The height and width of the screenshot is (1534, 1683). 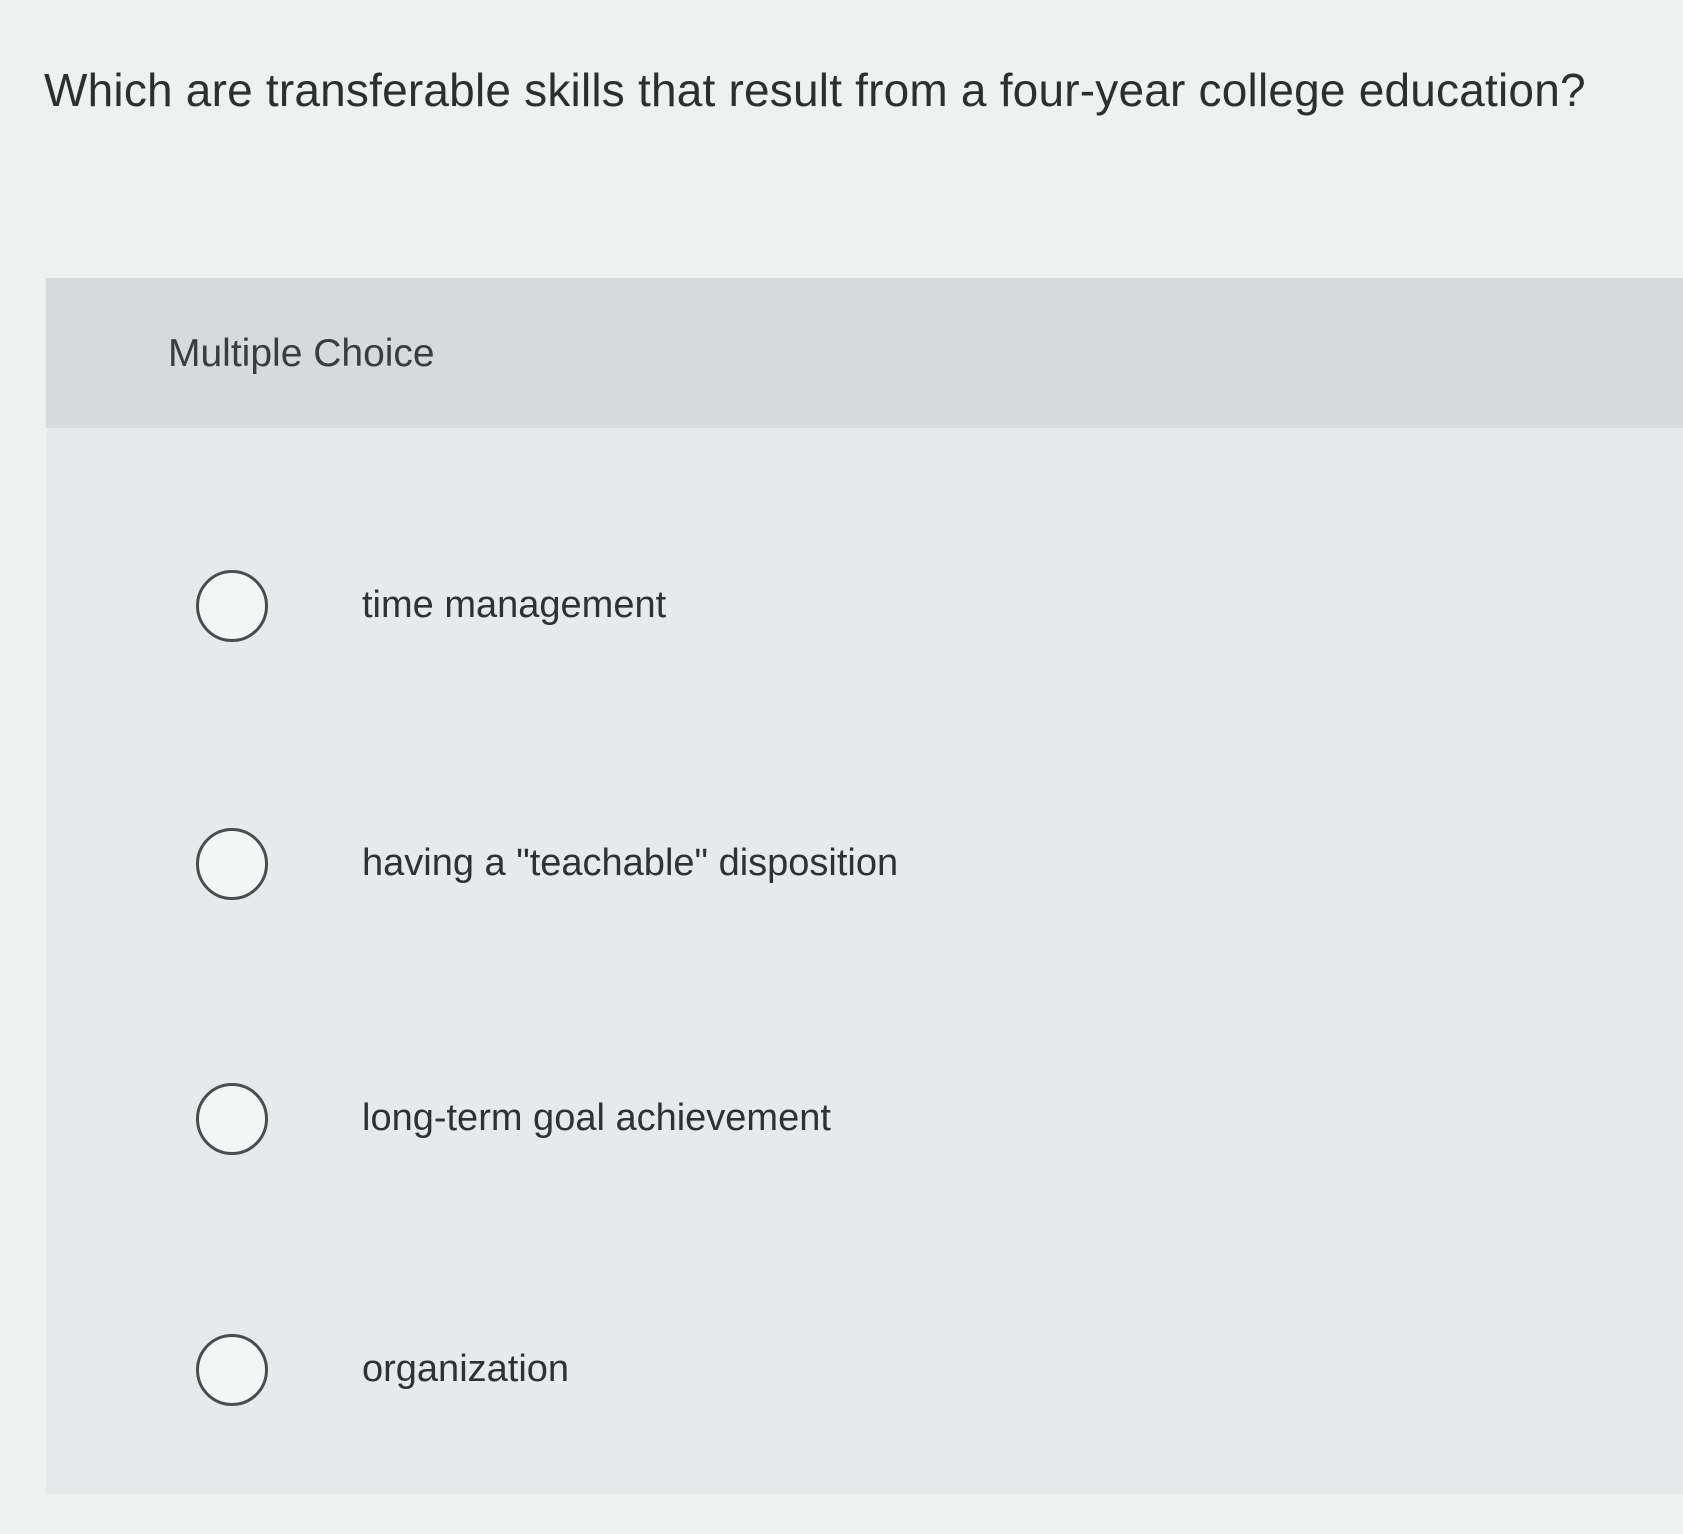 What do you see at coordinates (864, 353) in the screenshot?
I see `multiple-choice-header: Multiple Choice` at bounding box center [864, 353].